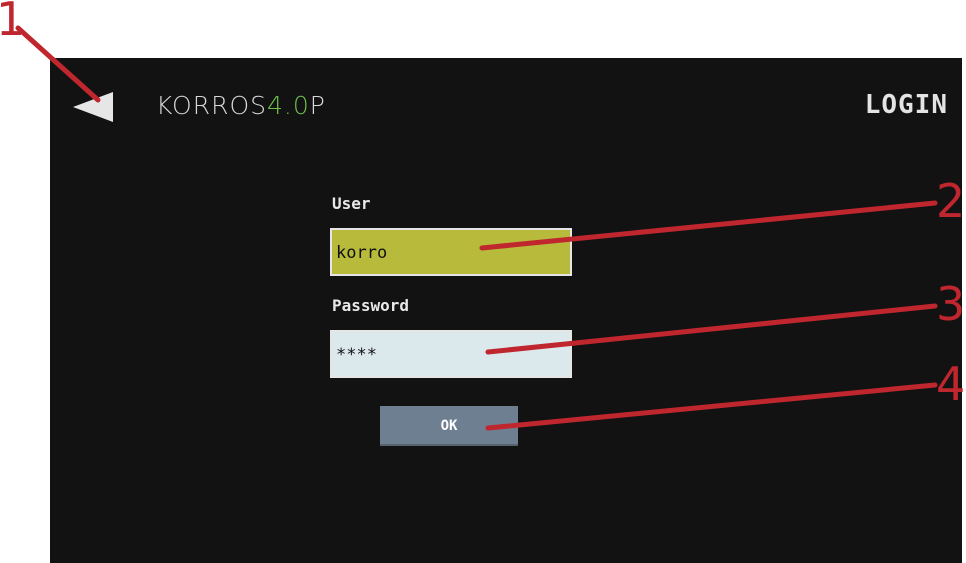  What do you see at coordinates (951, 304) in the screenshot?
I see `callout-number-3: 3` at bounding box center [951, 304].